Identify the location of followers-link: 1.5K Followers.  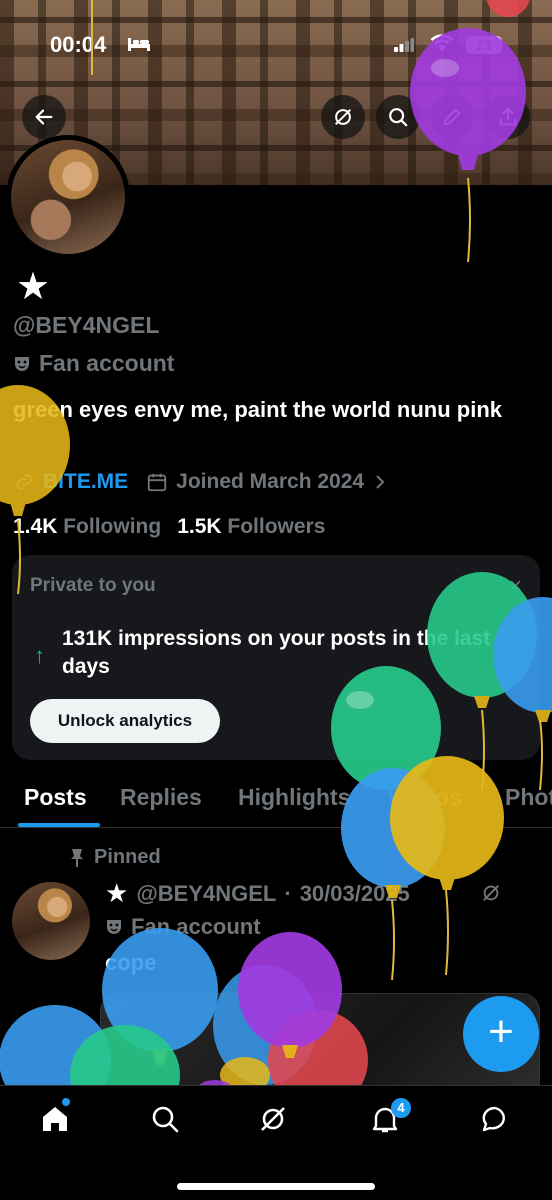
(251, 527).